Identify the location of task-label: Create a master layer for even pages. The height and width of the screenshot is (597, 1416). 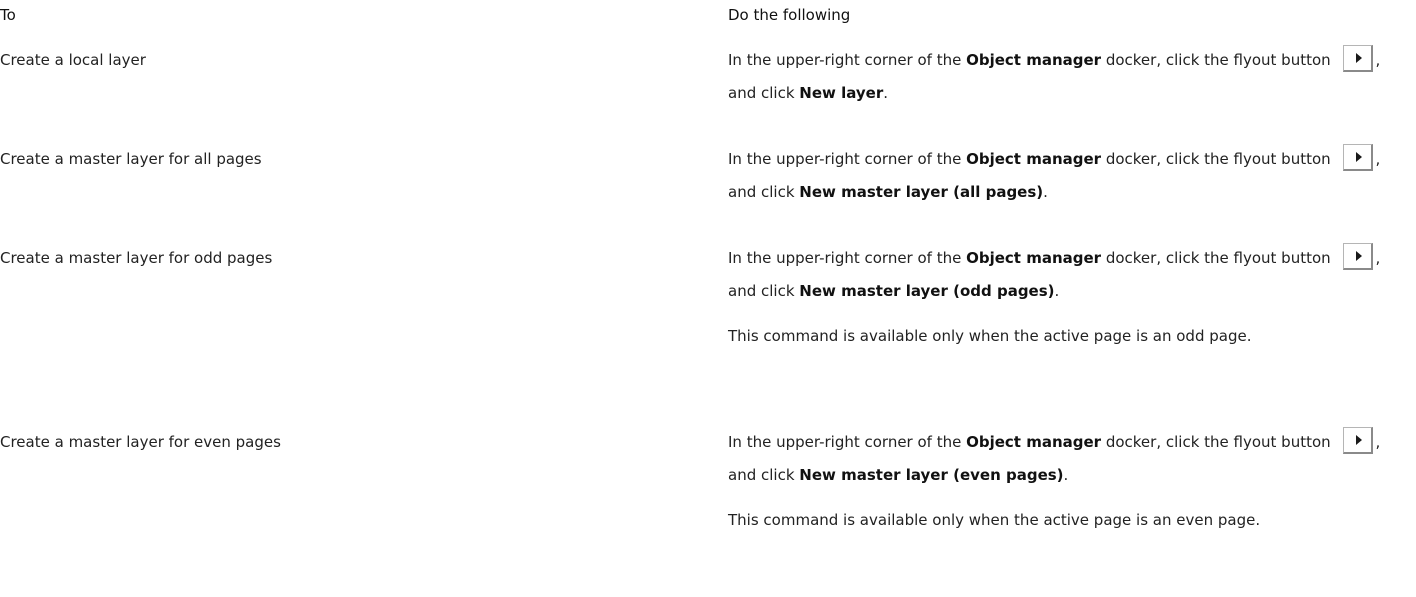
(140, 442).